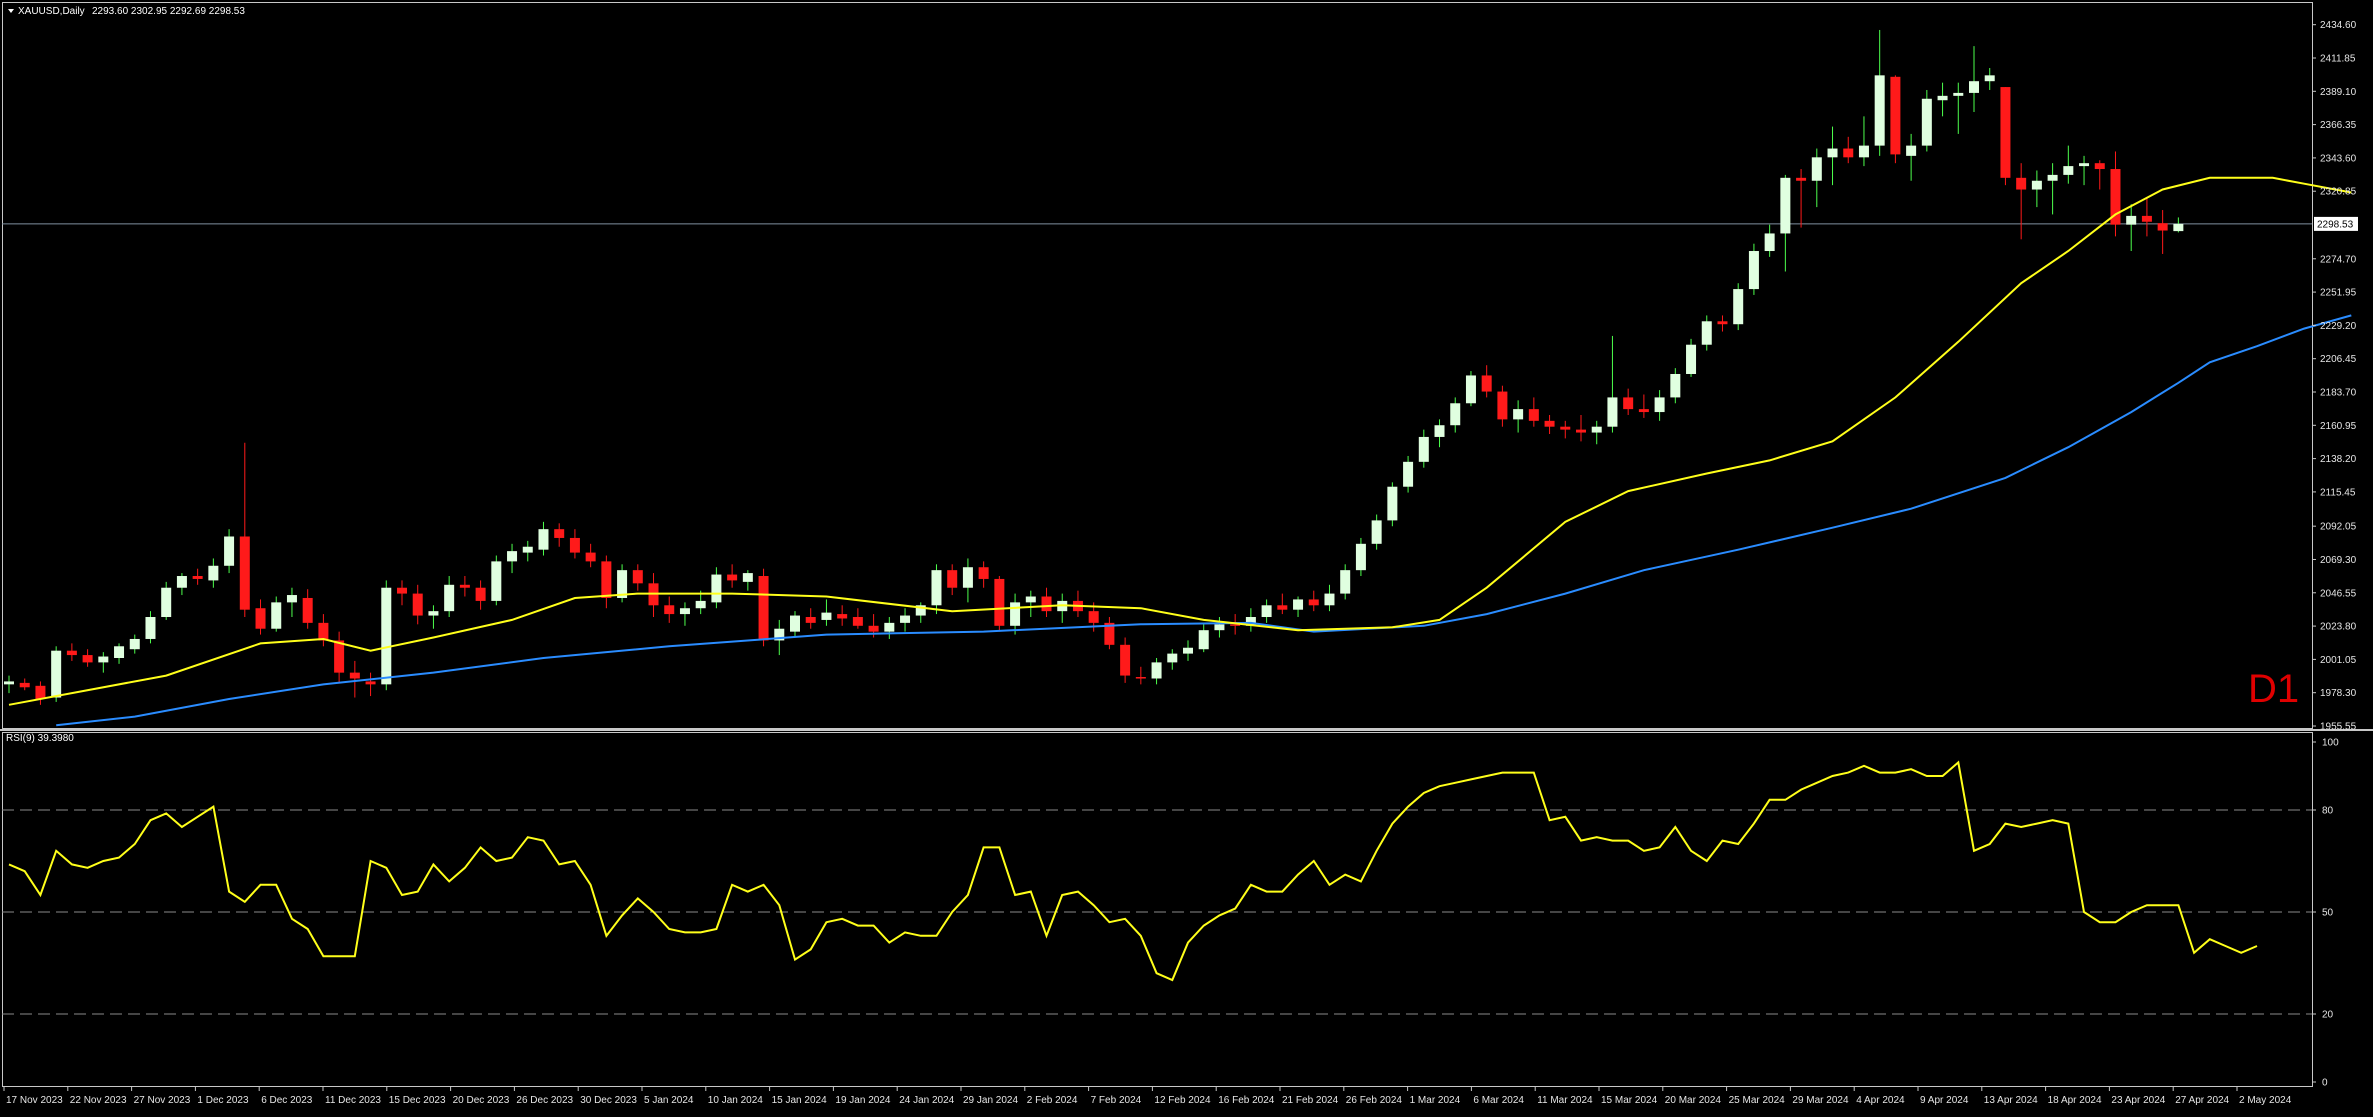  Describe the element at coordinates (2335, 224) in the screenshot. I see `current-price-value: 2298.53` at that location.